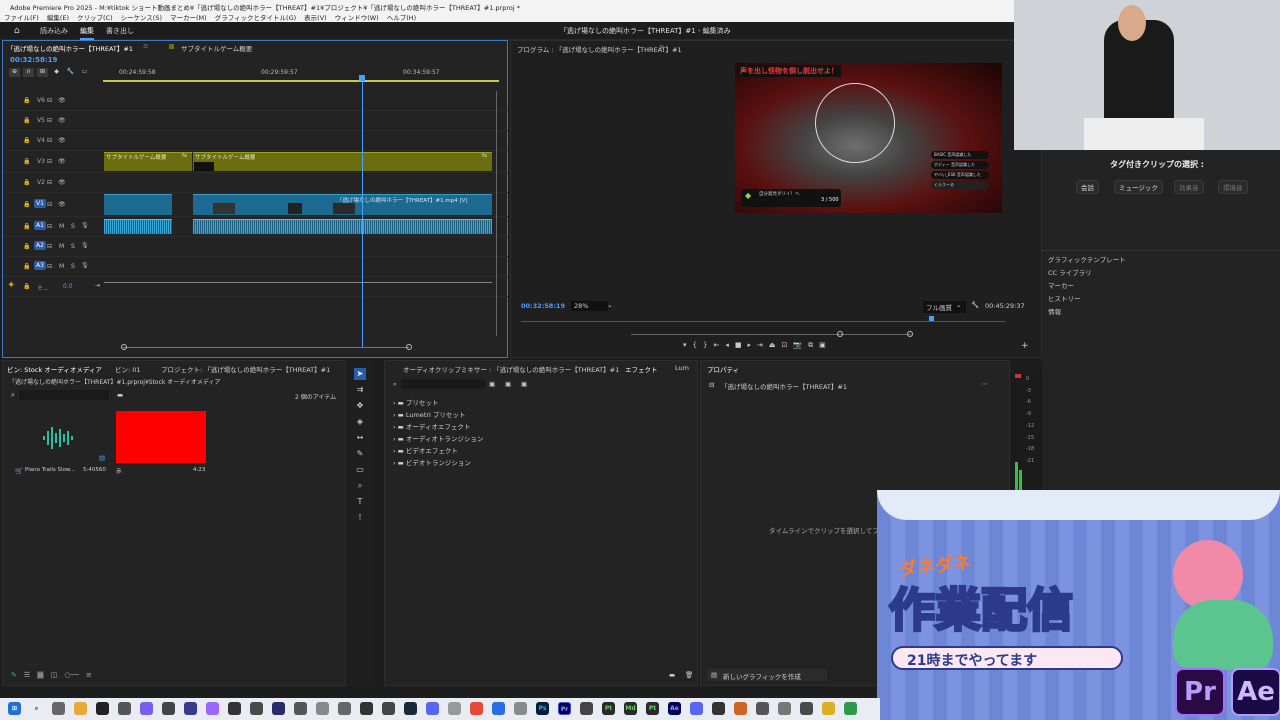 Image resolution: width=1280 pixels, height=720 pixels. I want to click on snap-icon: ∩, so click(28, 72).